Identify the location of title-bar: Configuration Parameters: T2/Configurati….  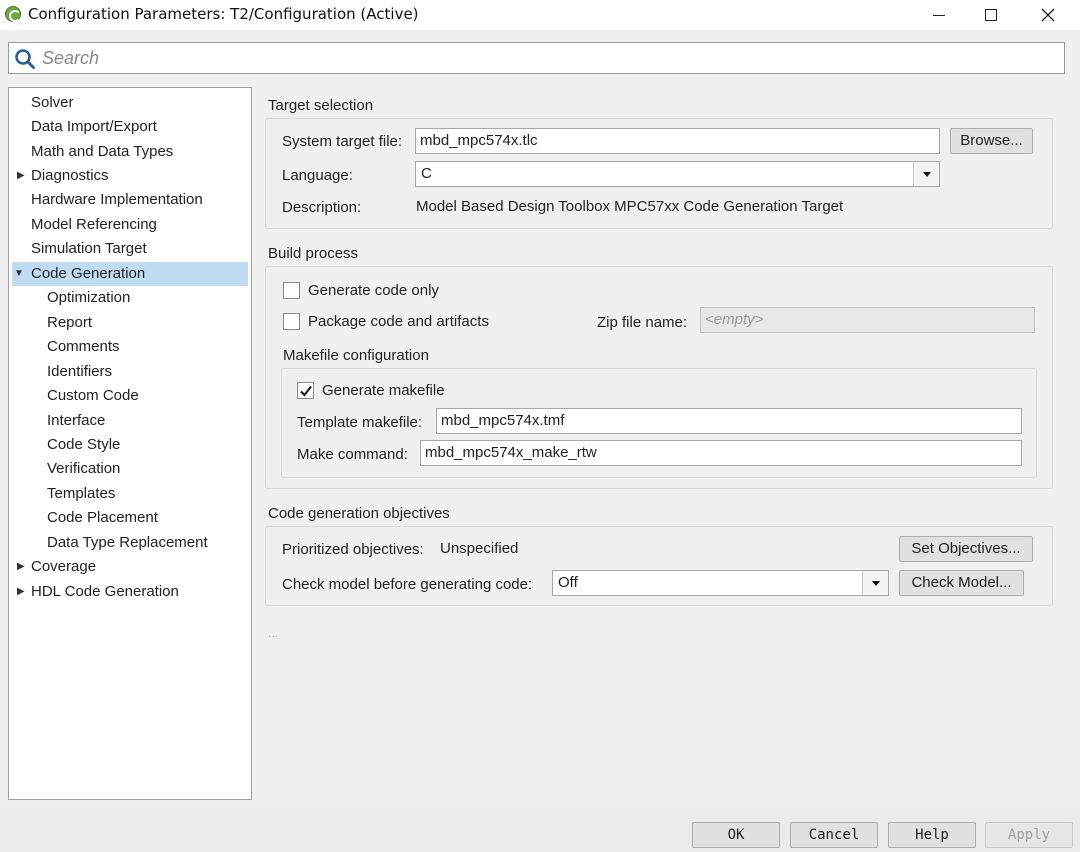
(540, 15).